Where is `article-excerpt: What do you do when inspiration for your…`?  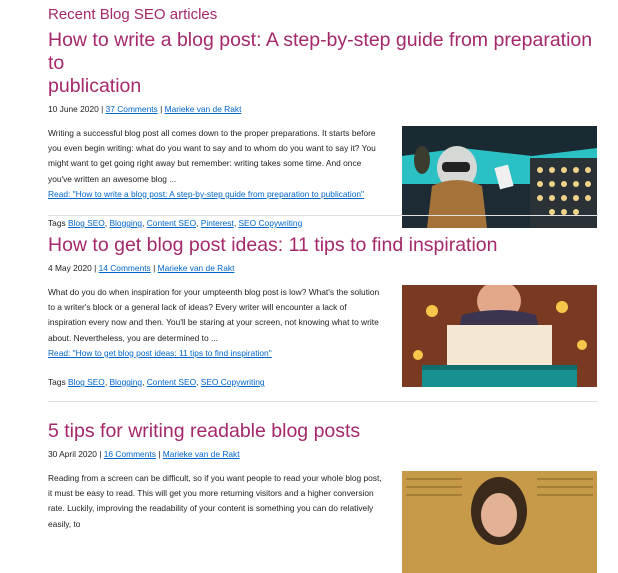
article-excerpt: What do you do when inspiration for your… is located at coordinates (215, 323).